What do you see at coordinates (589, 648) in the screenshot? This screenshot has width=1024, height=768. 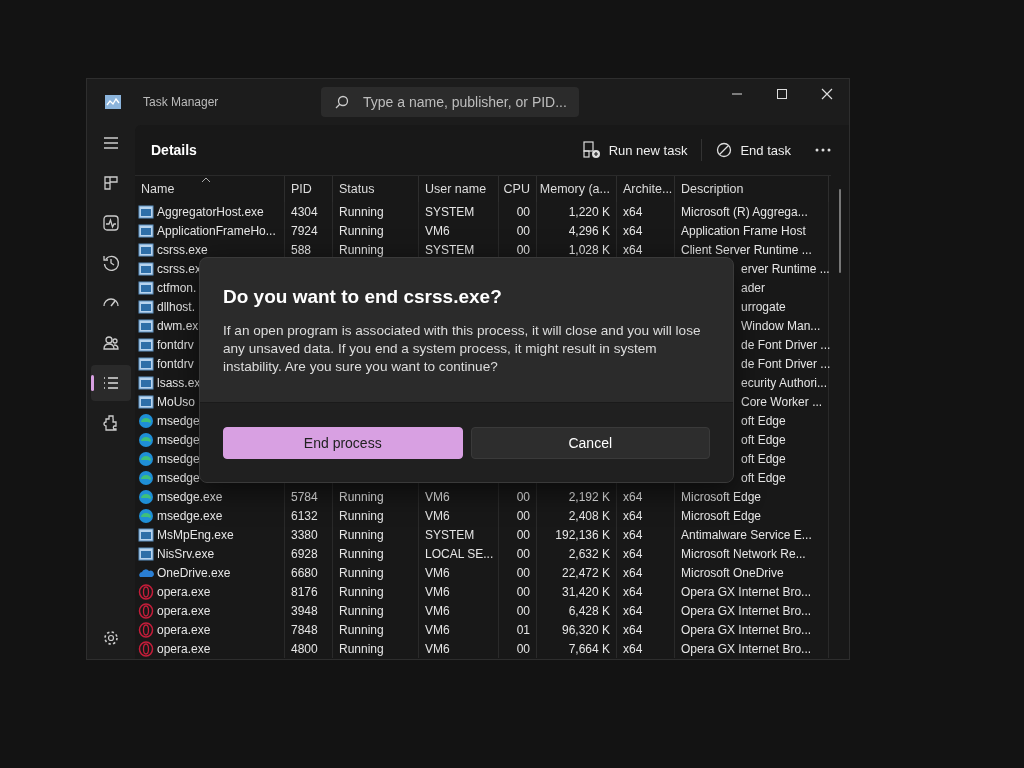 I see `table-cell: 7,664 K` at bounding box center [589, 648].